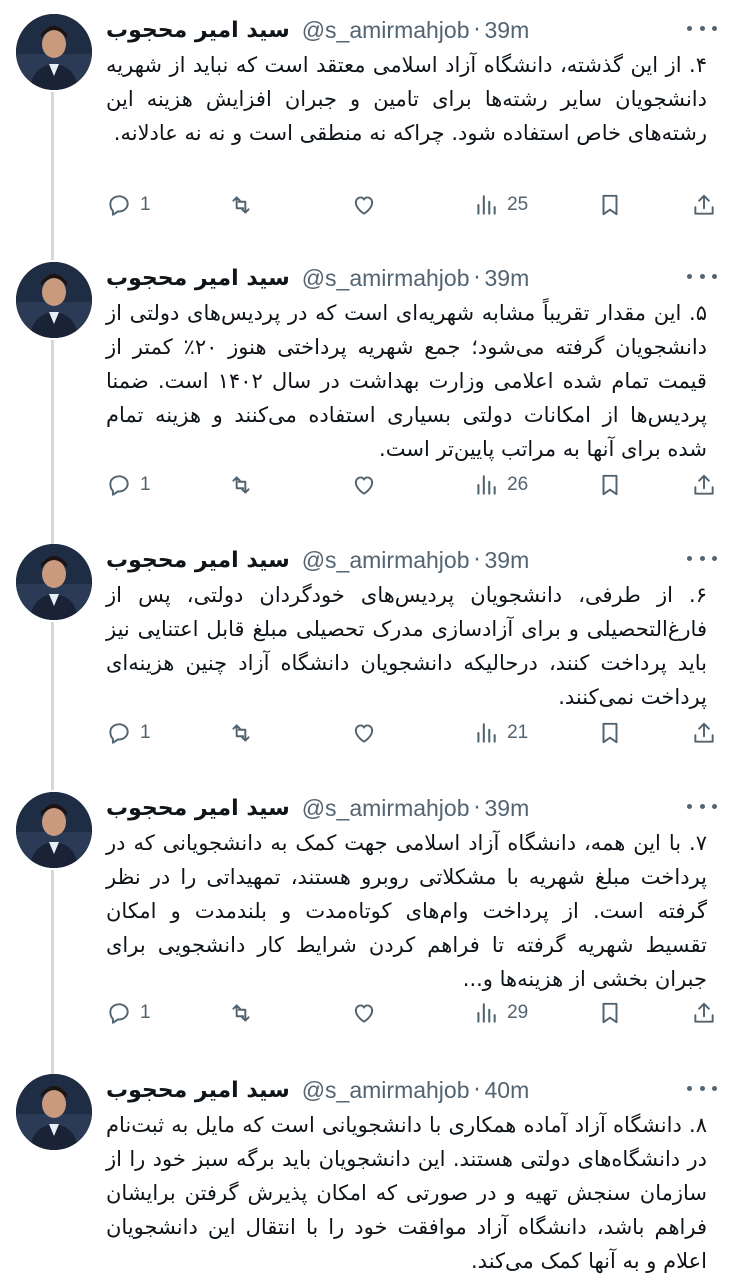 Image resolution: width=735 pixels, height=1280 pixels. What do you see at coordinates (411, 205) in the screenshot?
I see `action-bar: 1 25` at bounding box center [411, 205].